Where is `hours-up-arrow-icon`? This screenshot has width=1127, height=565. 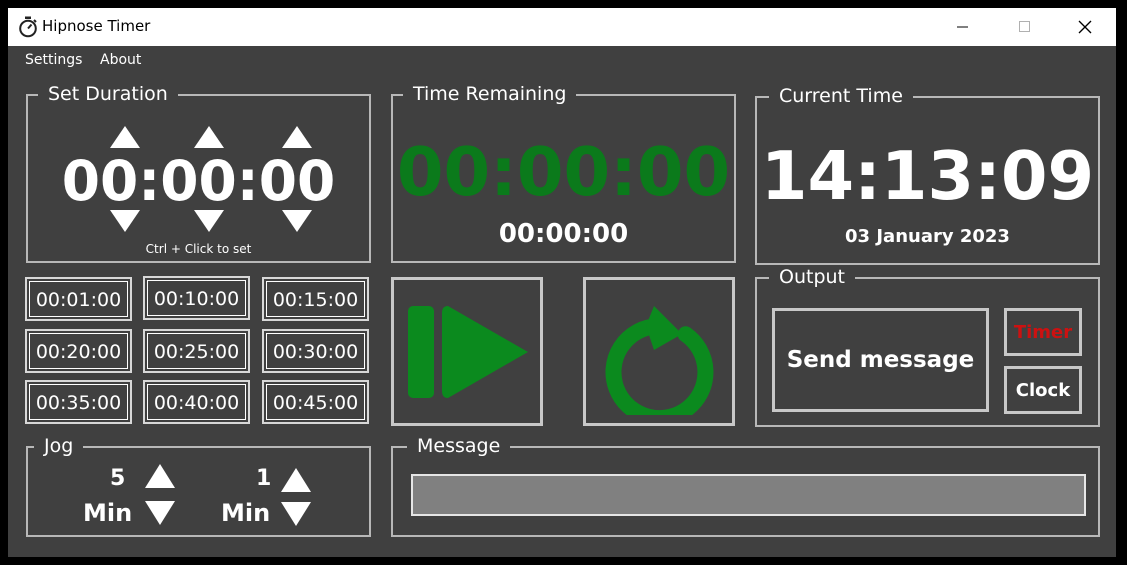 hours-up-arrow-icon is located at coordinates (125, 137).